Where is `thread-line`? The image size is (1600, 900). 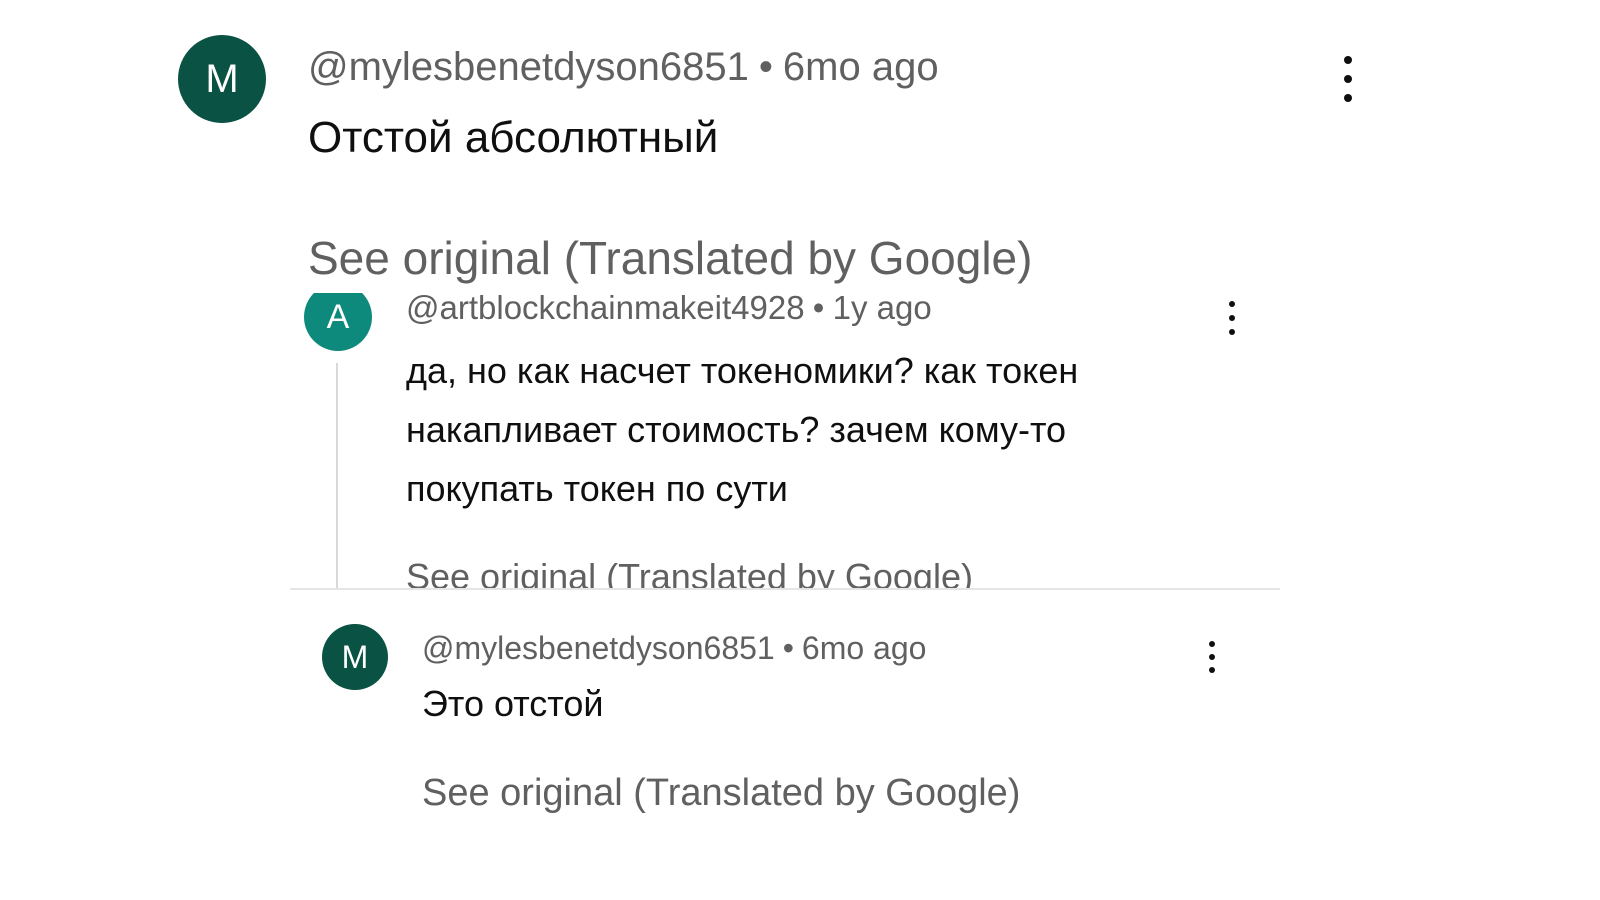
thread-line is located at coordinates (337, 476).